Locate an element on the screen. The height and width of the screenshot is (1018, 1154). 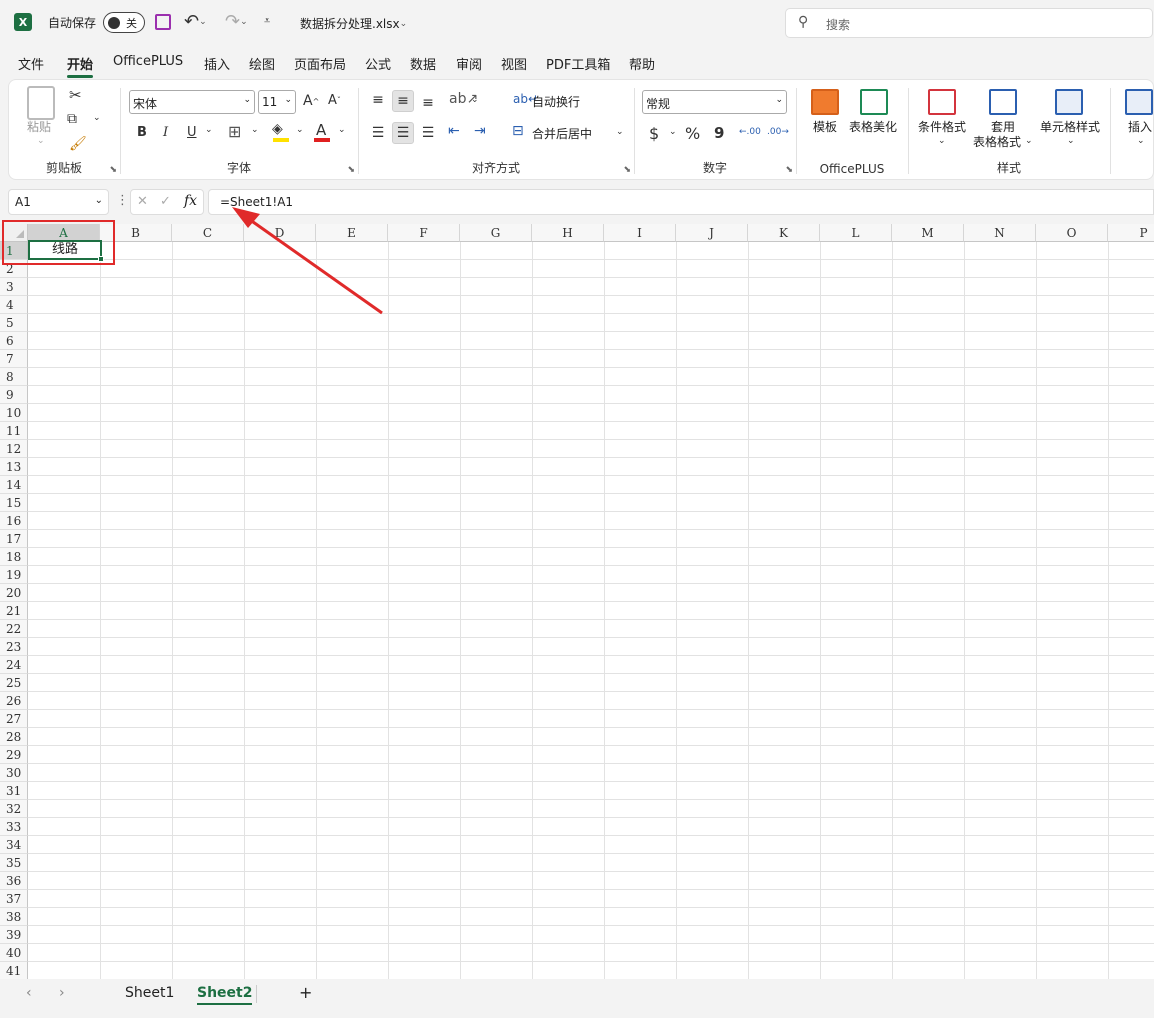
row-header-30: 30 is located at coordinates (14, 773).